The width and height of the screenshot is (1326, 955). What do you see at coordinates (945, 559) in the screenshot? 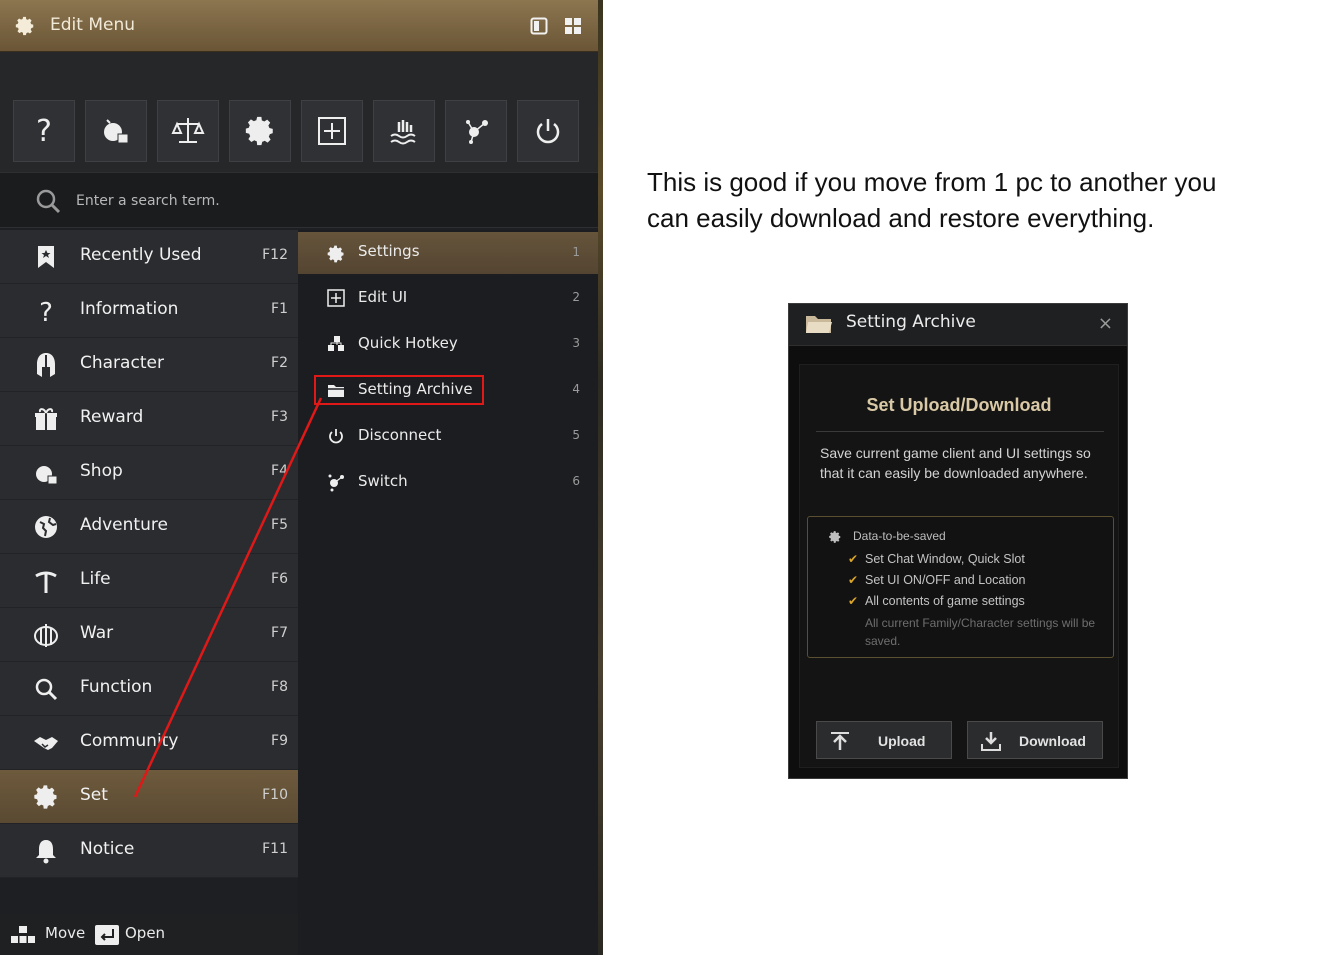
I see `data-item: Set Chat Window, Quick Slot` at bounding box center [945, 559].